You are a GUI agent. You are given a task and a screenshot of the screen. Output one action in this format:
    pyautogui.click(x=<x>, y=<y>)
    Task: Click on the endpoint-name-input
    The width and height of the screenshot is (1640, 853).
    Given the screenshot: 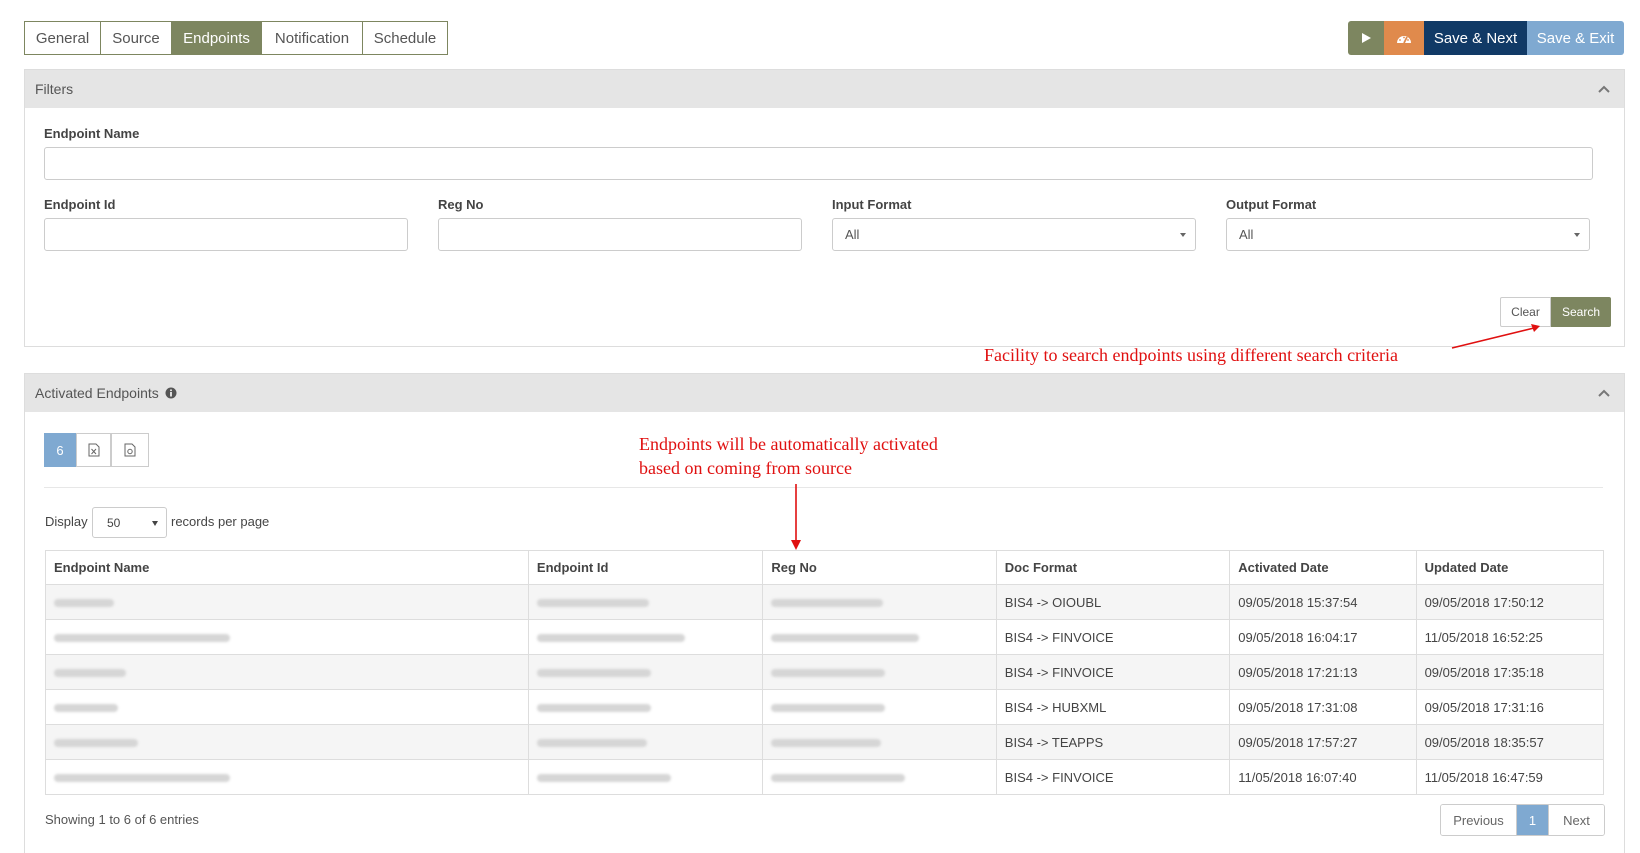 What is the action you would take?
    pyautogui.click(x=818, y=163)
    